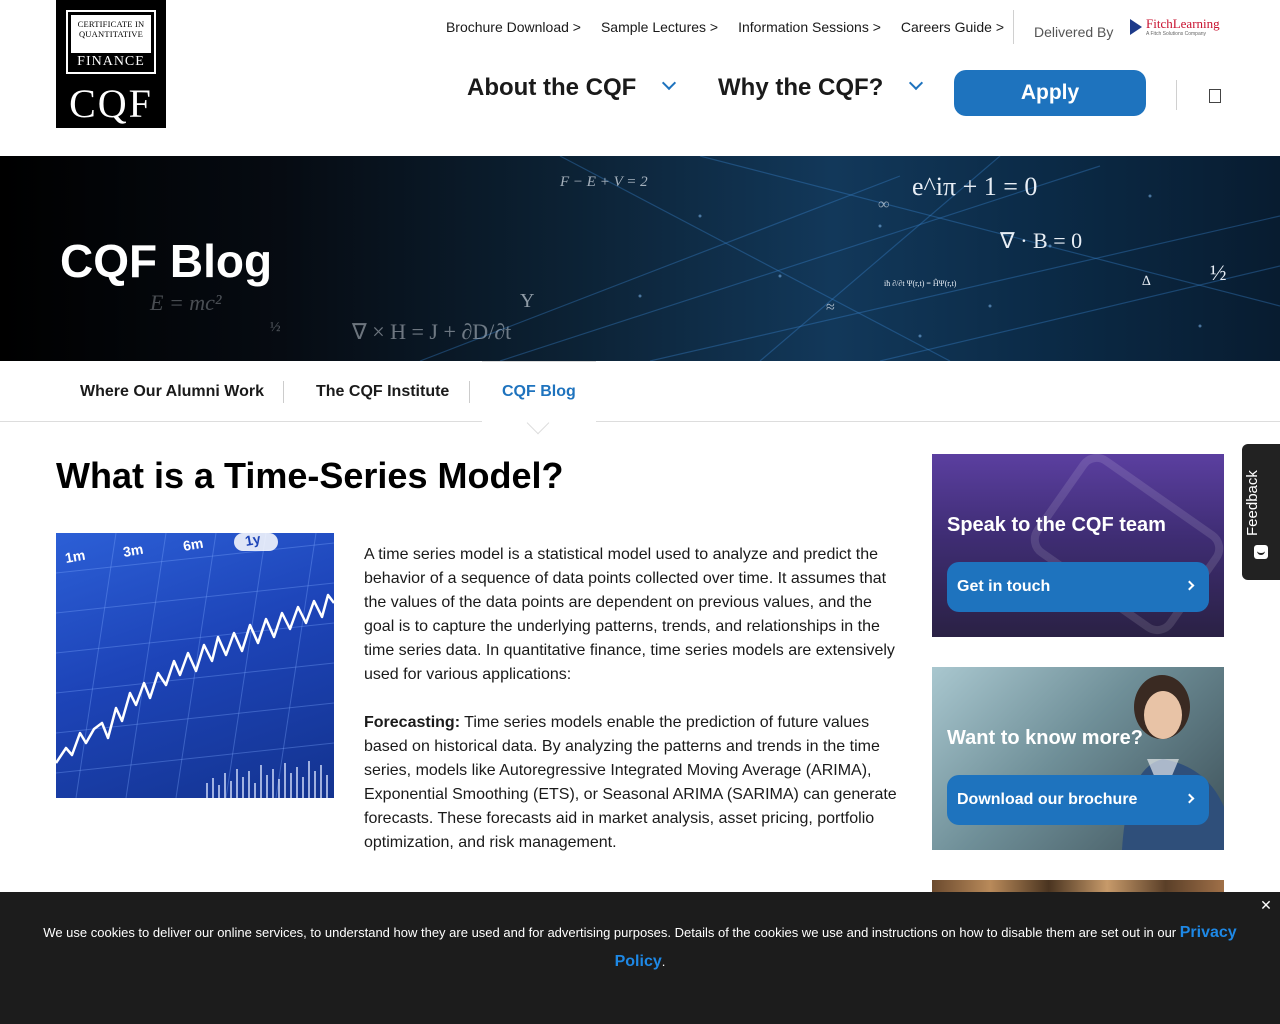  Describe the element at coordinates (75, 556) in the screenshot. I see `range-1m: 1m` at that location.